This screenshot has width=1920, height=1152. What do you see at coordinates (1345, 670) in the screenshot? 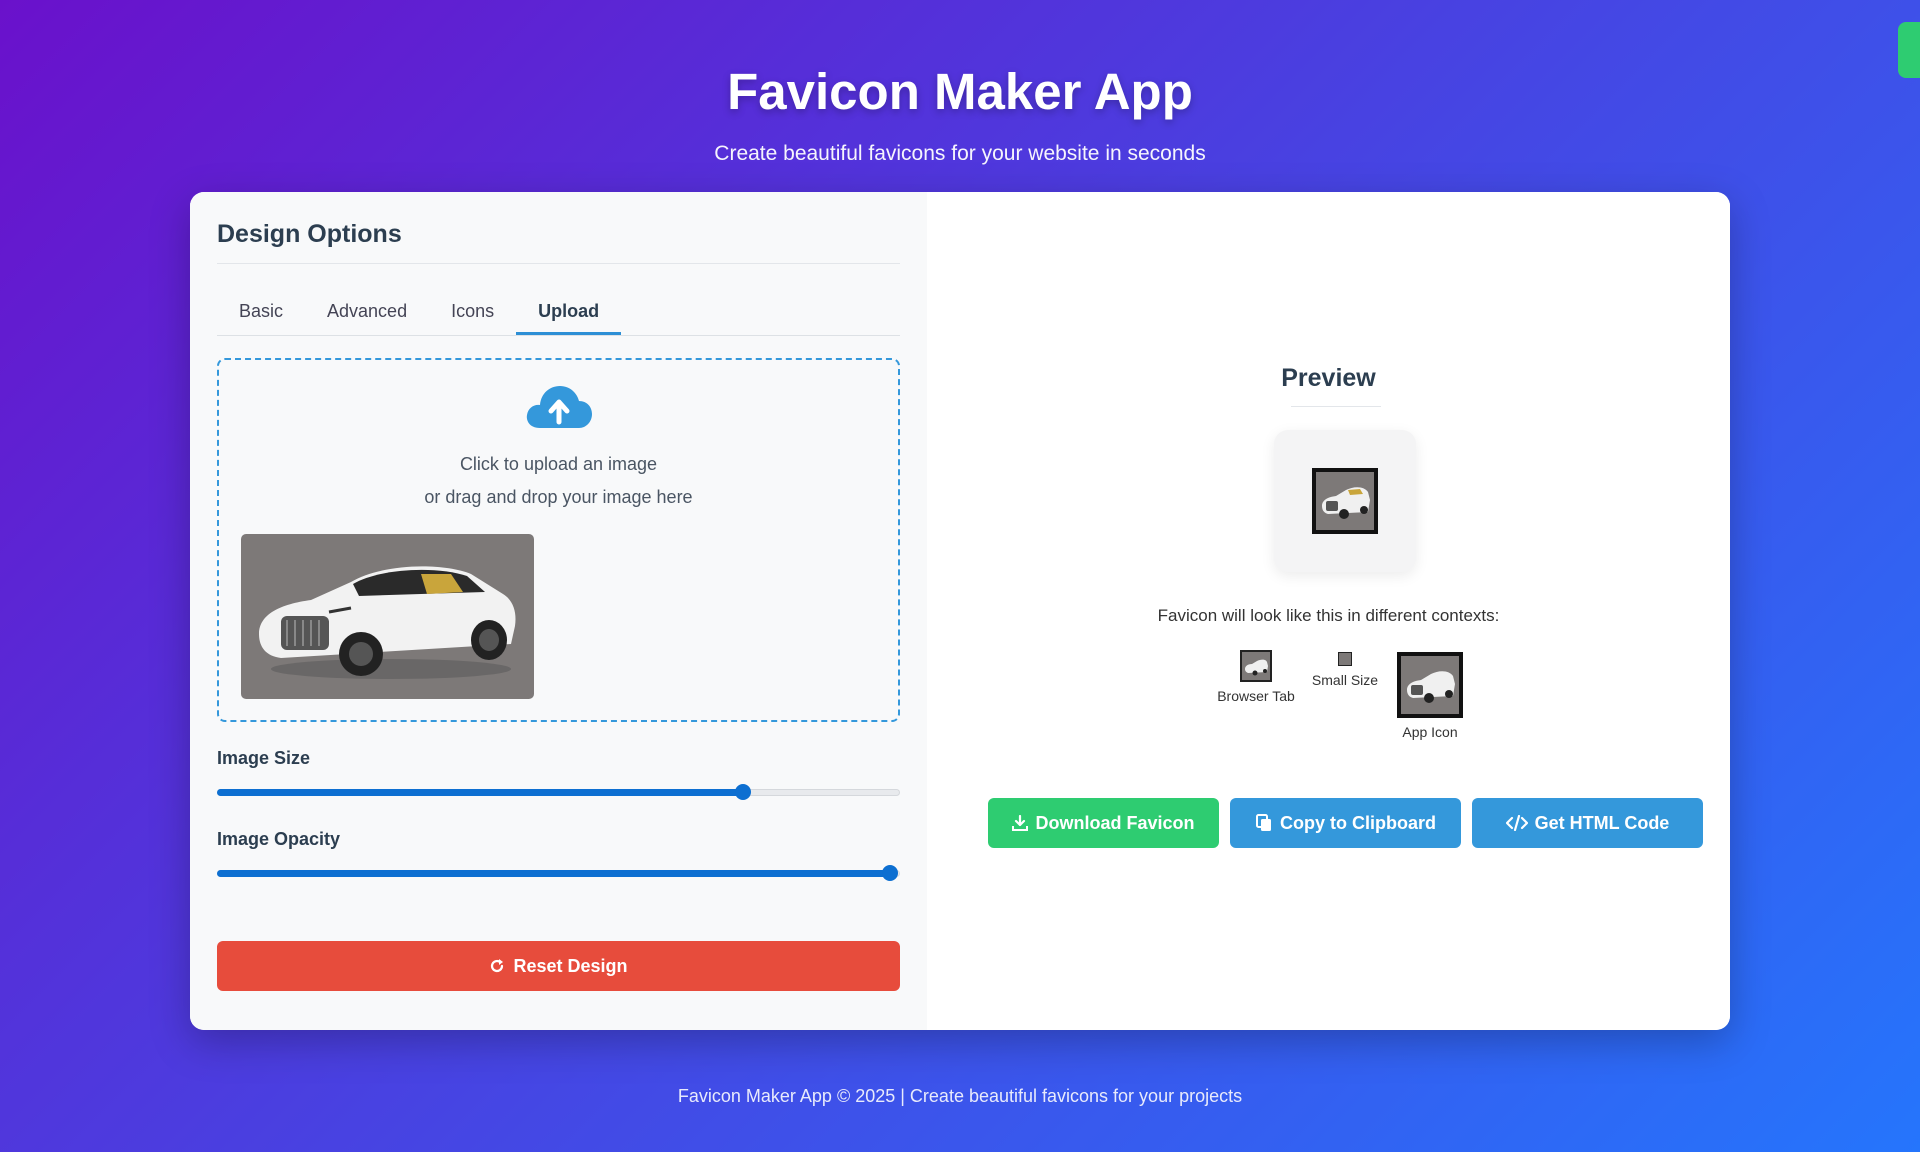
I see `context-small-size: Small Size` at bounding box center [1345, 670].